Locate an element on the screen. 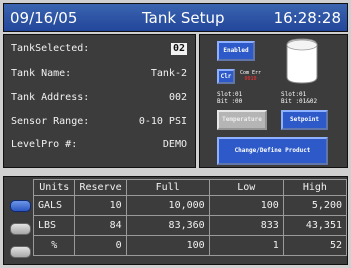 The height and width of the screenshot is (268, 351). cell-units: GALS is located at coordinates (54, 205).